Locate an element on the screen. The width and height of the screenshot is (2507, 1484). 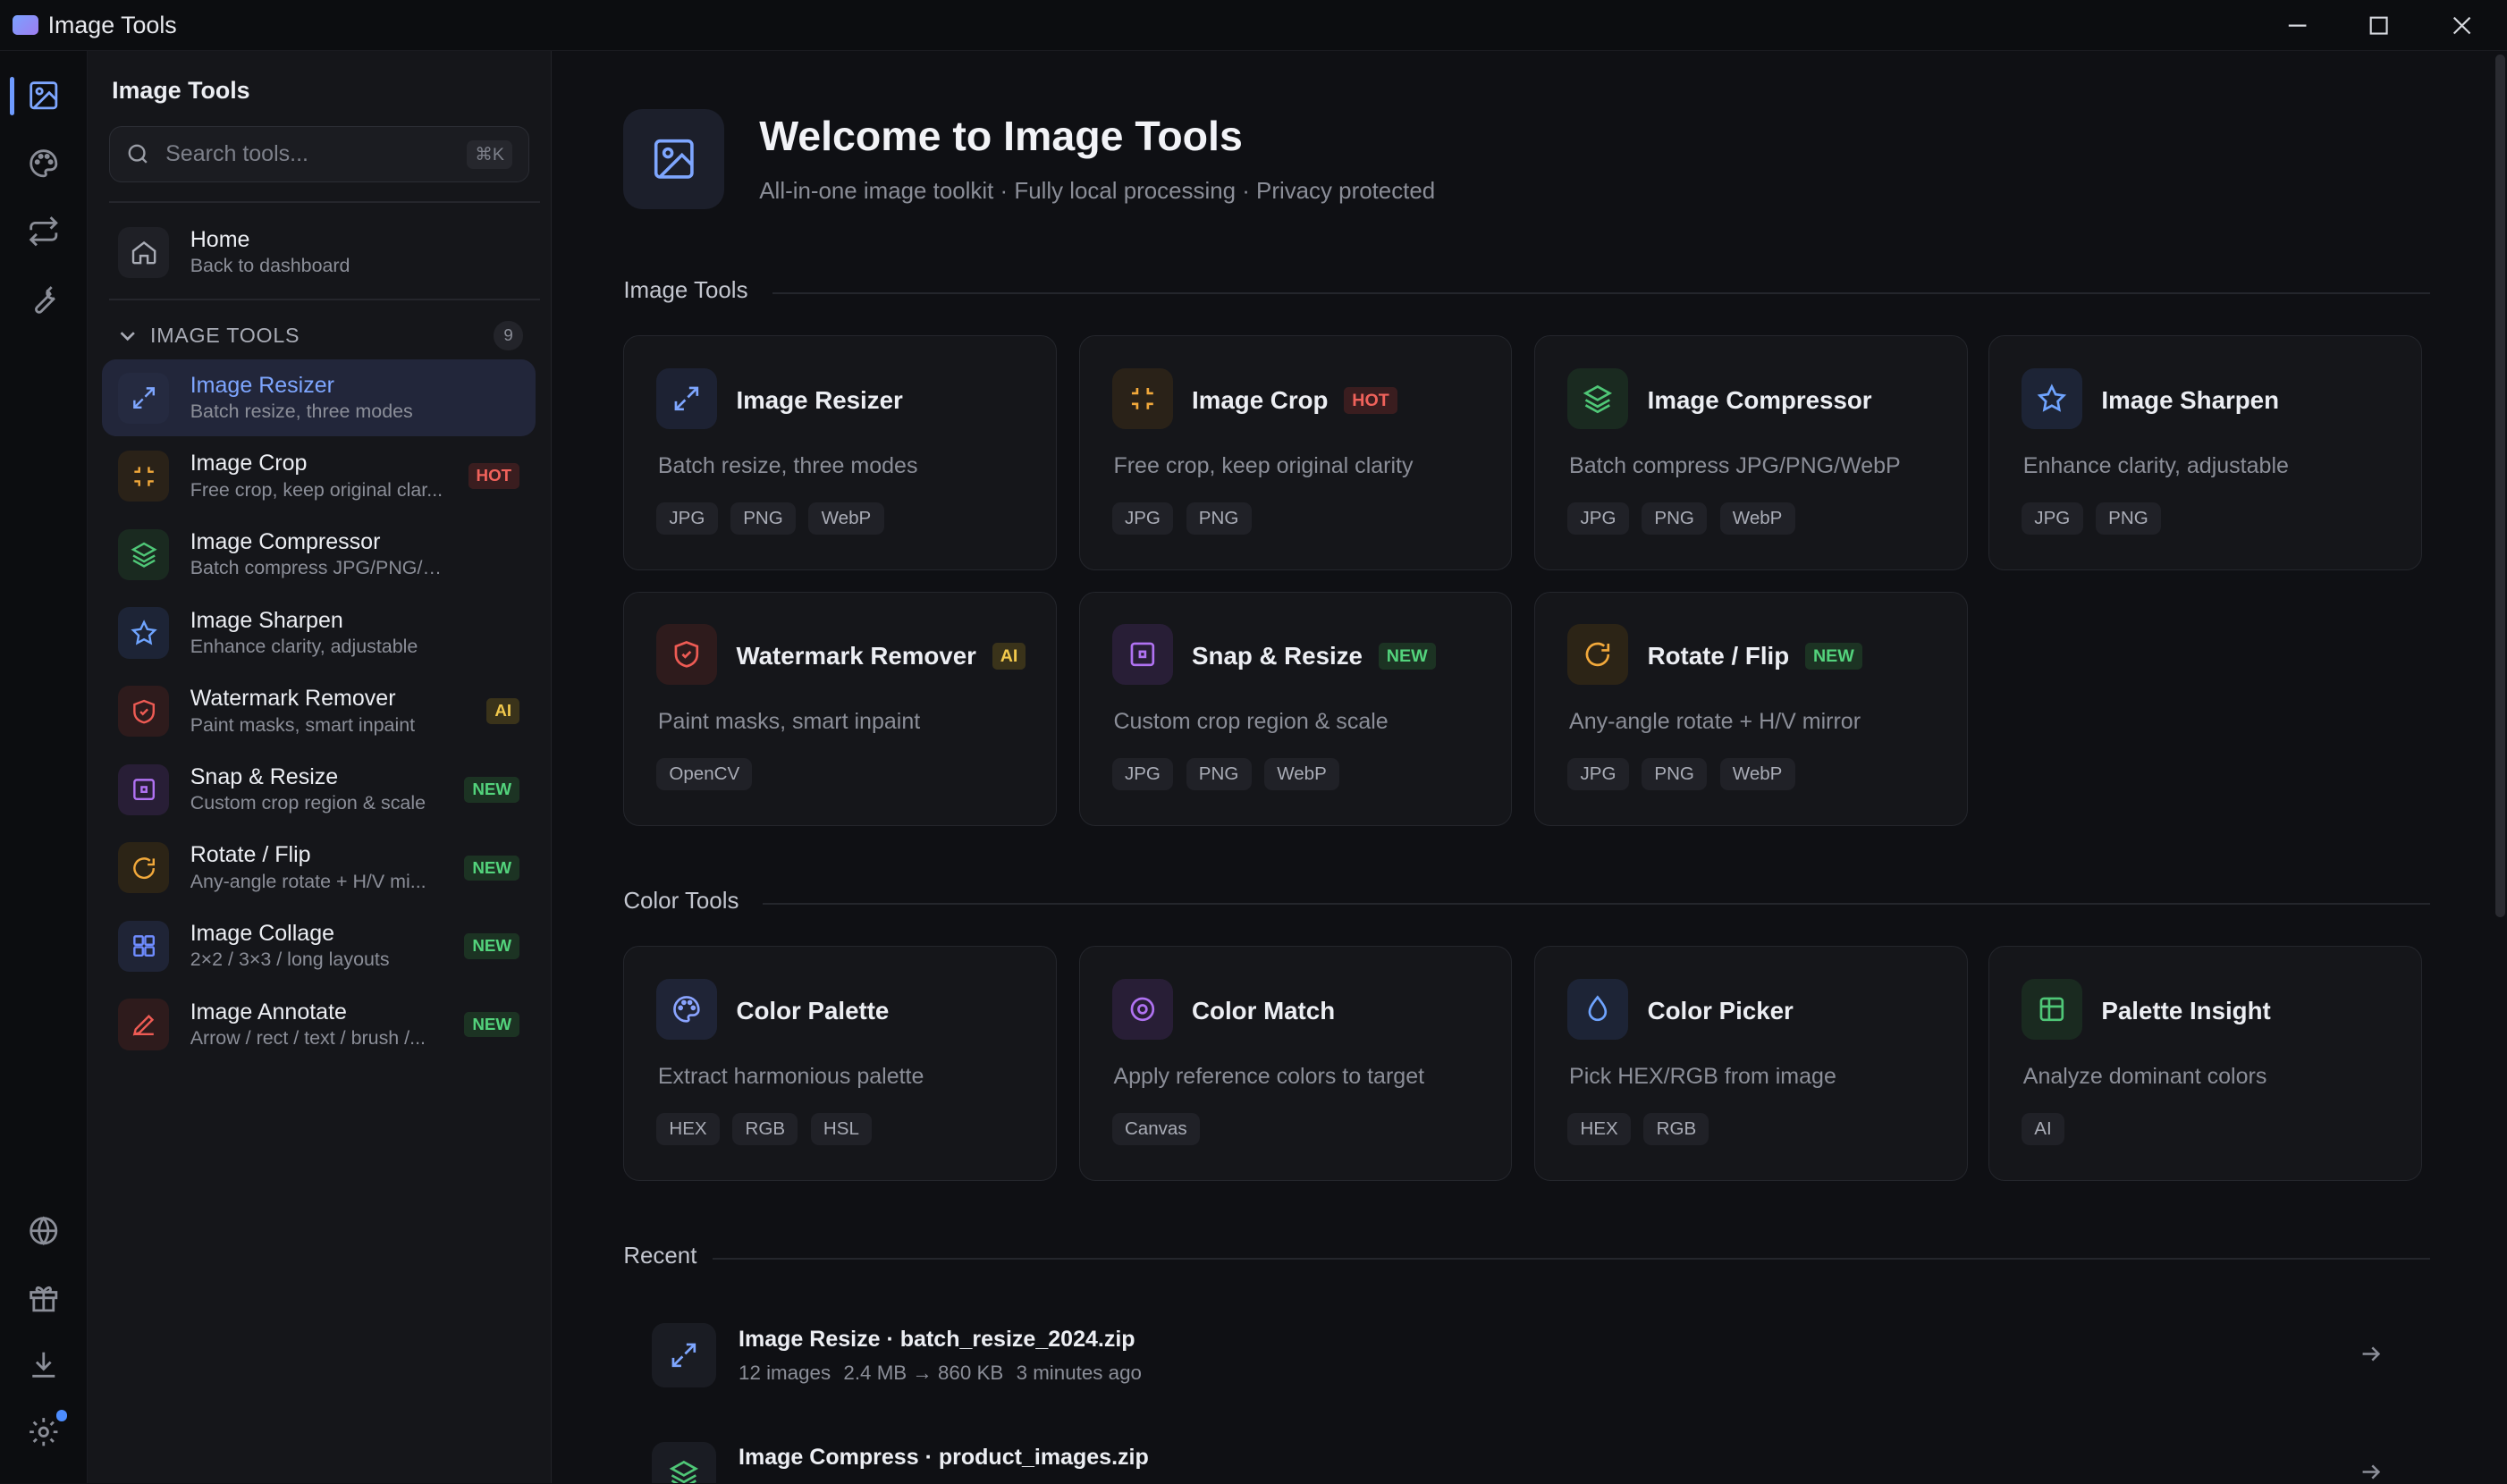
activity-color-tools is located at coordinates (44, 162).